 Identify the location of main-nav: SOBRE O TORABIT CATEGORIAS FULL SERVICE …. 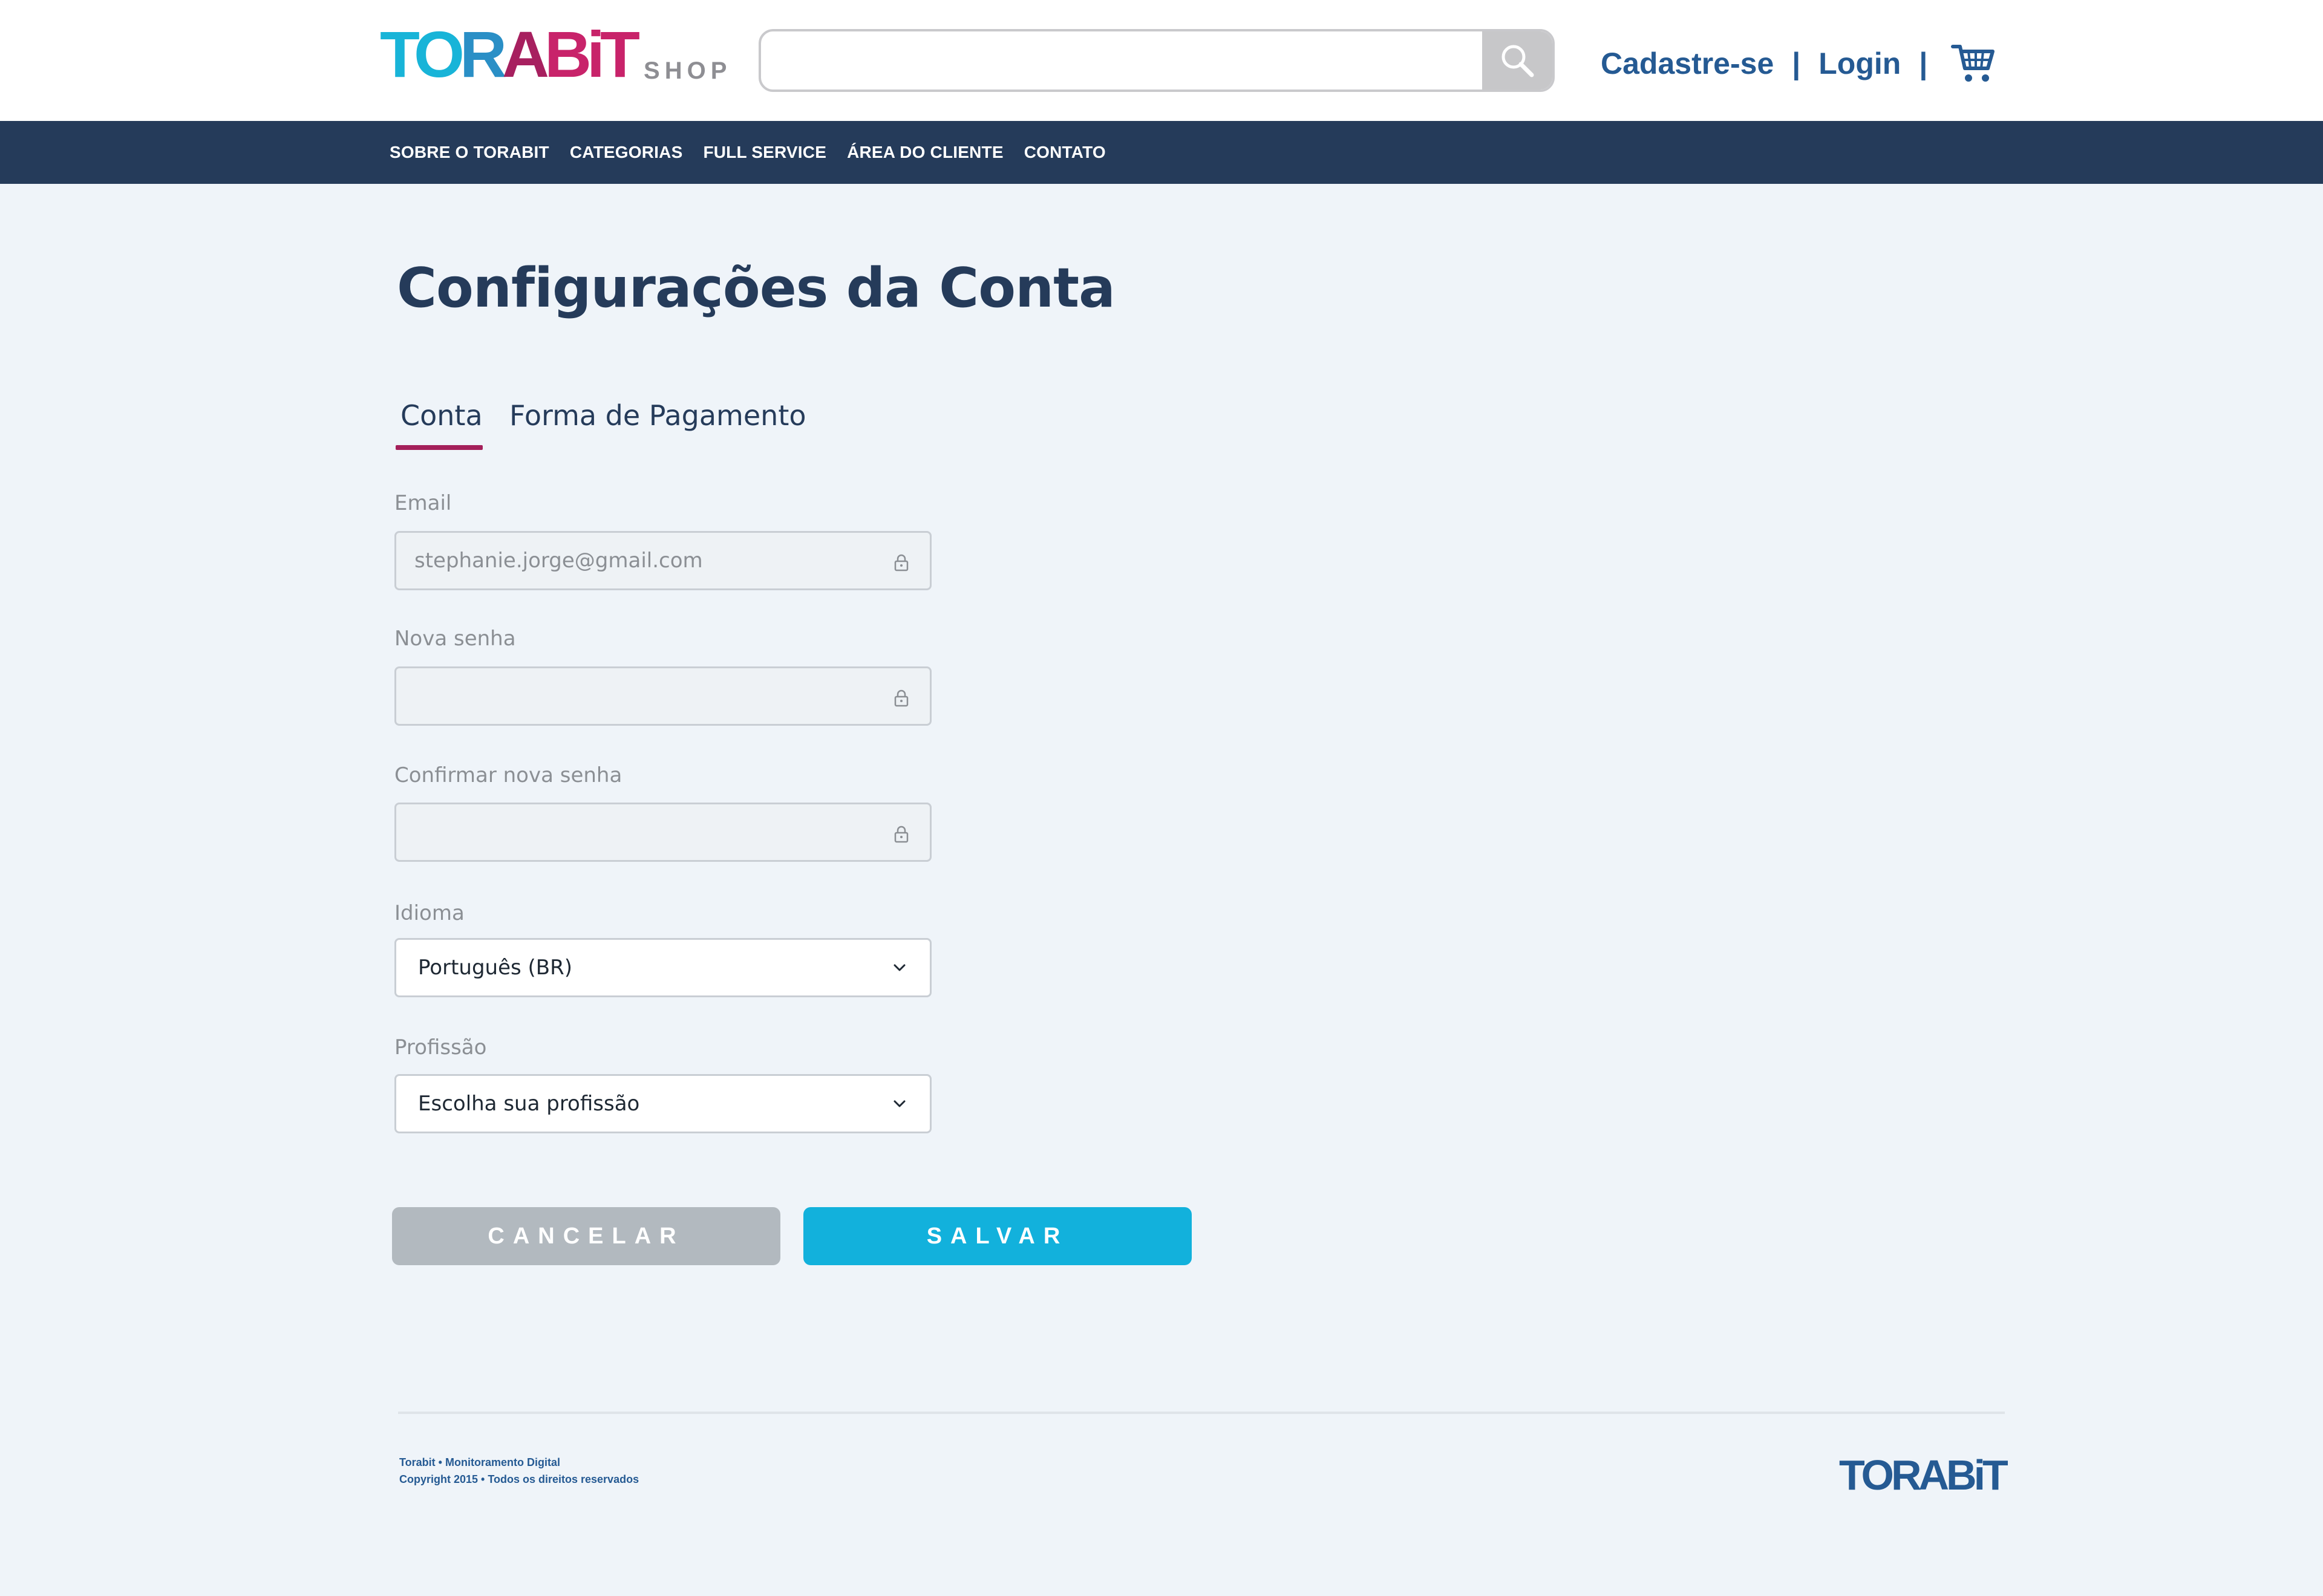
(1161, 152).